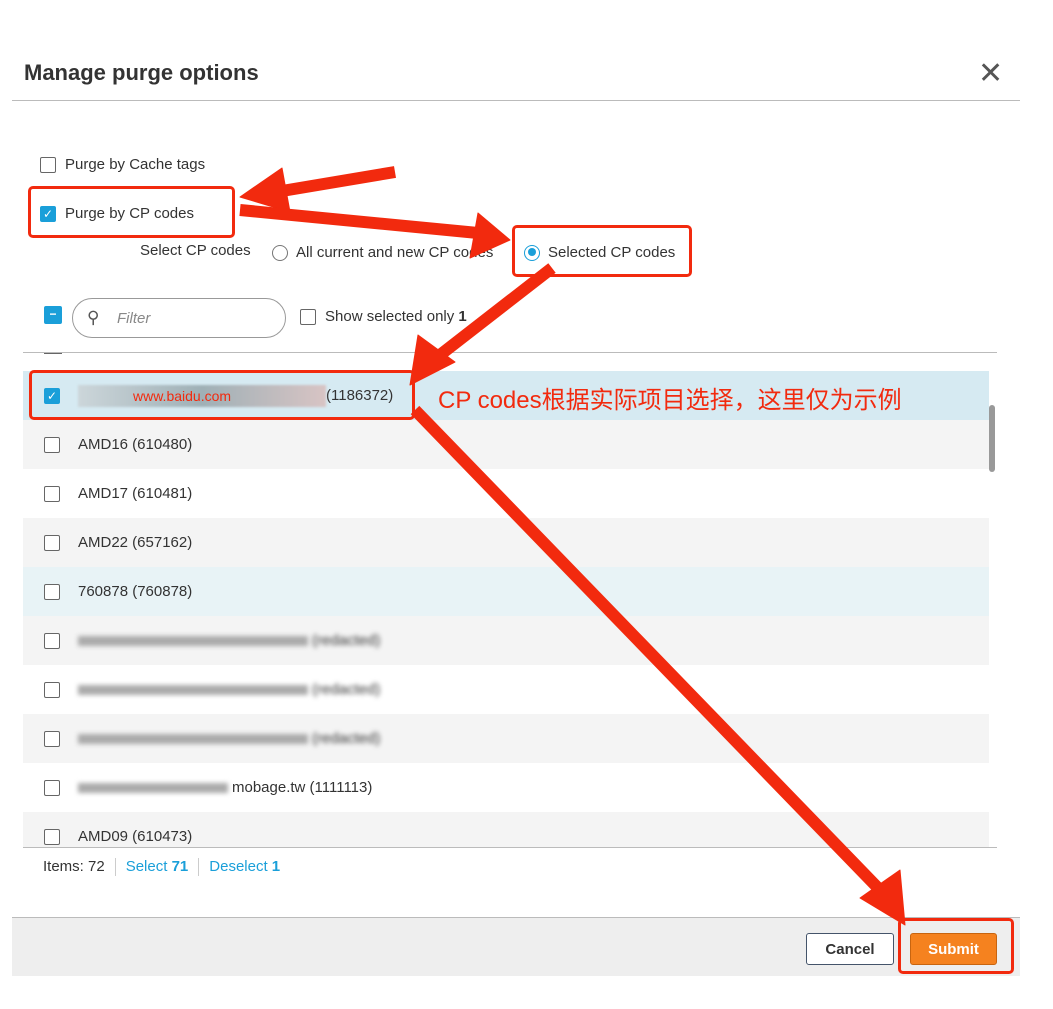 This screenshot has width=1053, height=1009. Describe the element at coordinates (850, 949) in the screenshot. I see `cancel-button: Cancel` at that location.